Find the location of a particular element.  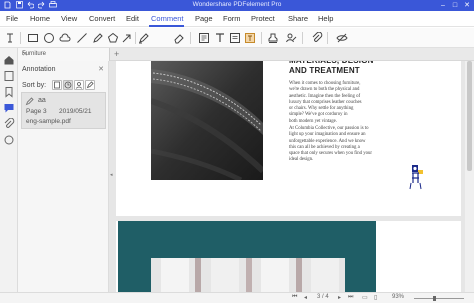

minimize-button: – is located at coordinates (443, 5).